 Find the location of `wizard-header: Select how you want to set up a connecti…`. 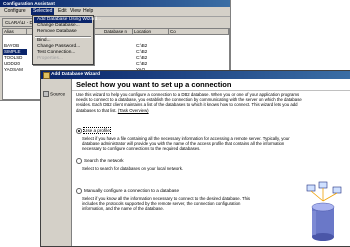

wizard-header: Select how you want to set up a connecti… is located at coordinates (211, 85).